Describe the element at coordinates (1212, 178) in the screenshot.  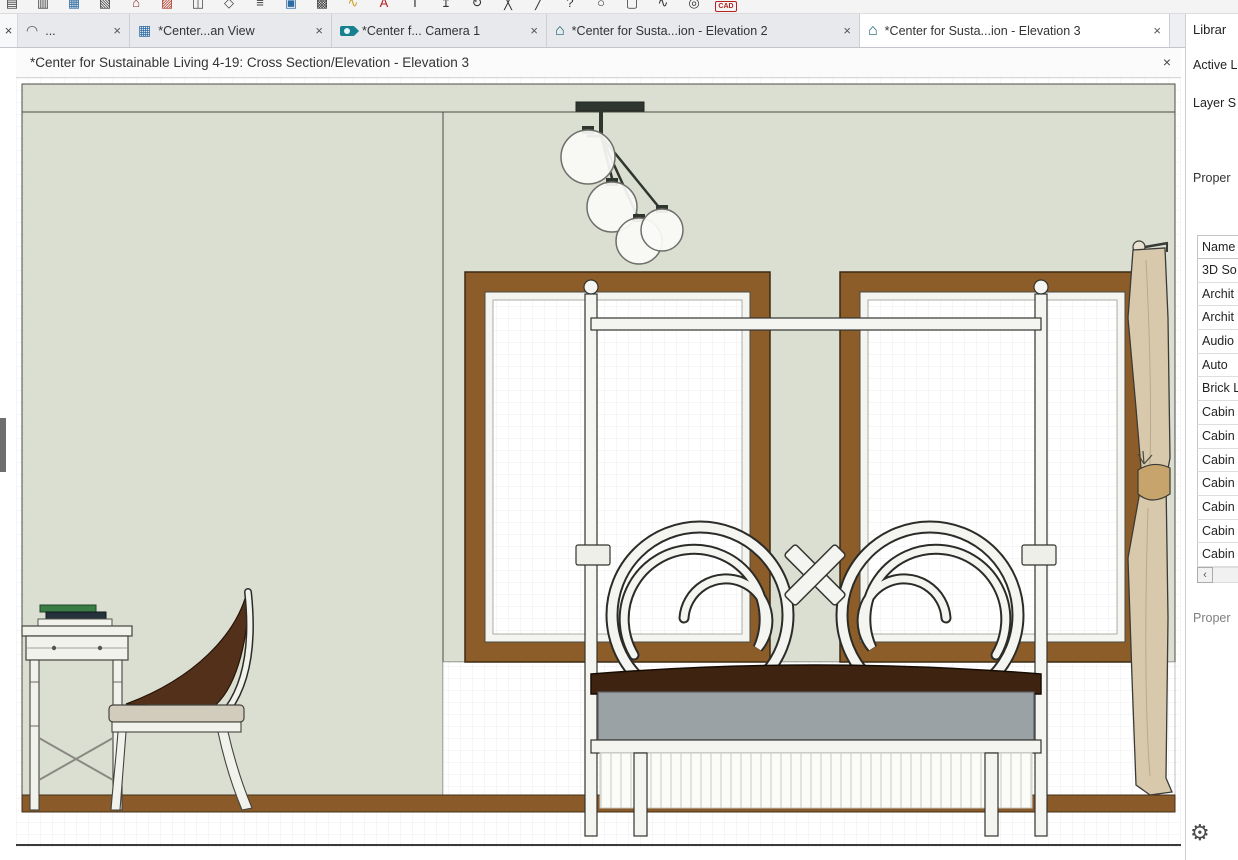
I see `properties-label: Proper` at that location.